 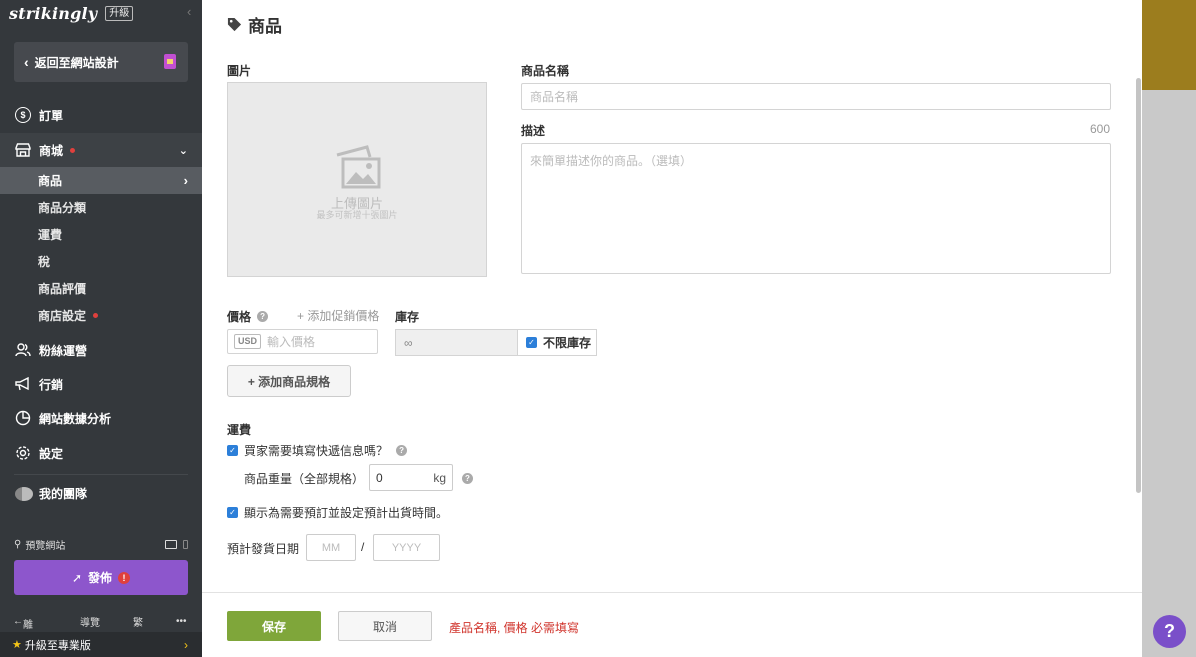 What do you see at coordinates (138, 621) in the screenshot?
I see `language-link: 繁` at bounding box center [138, 621].